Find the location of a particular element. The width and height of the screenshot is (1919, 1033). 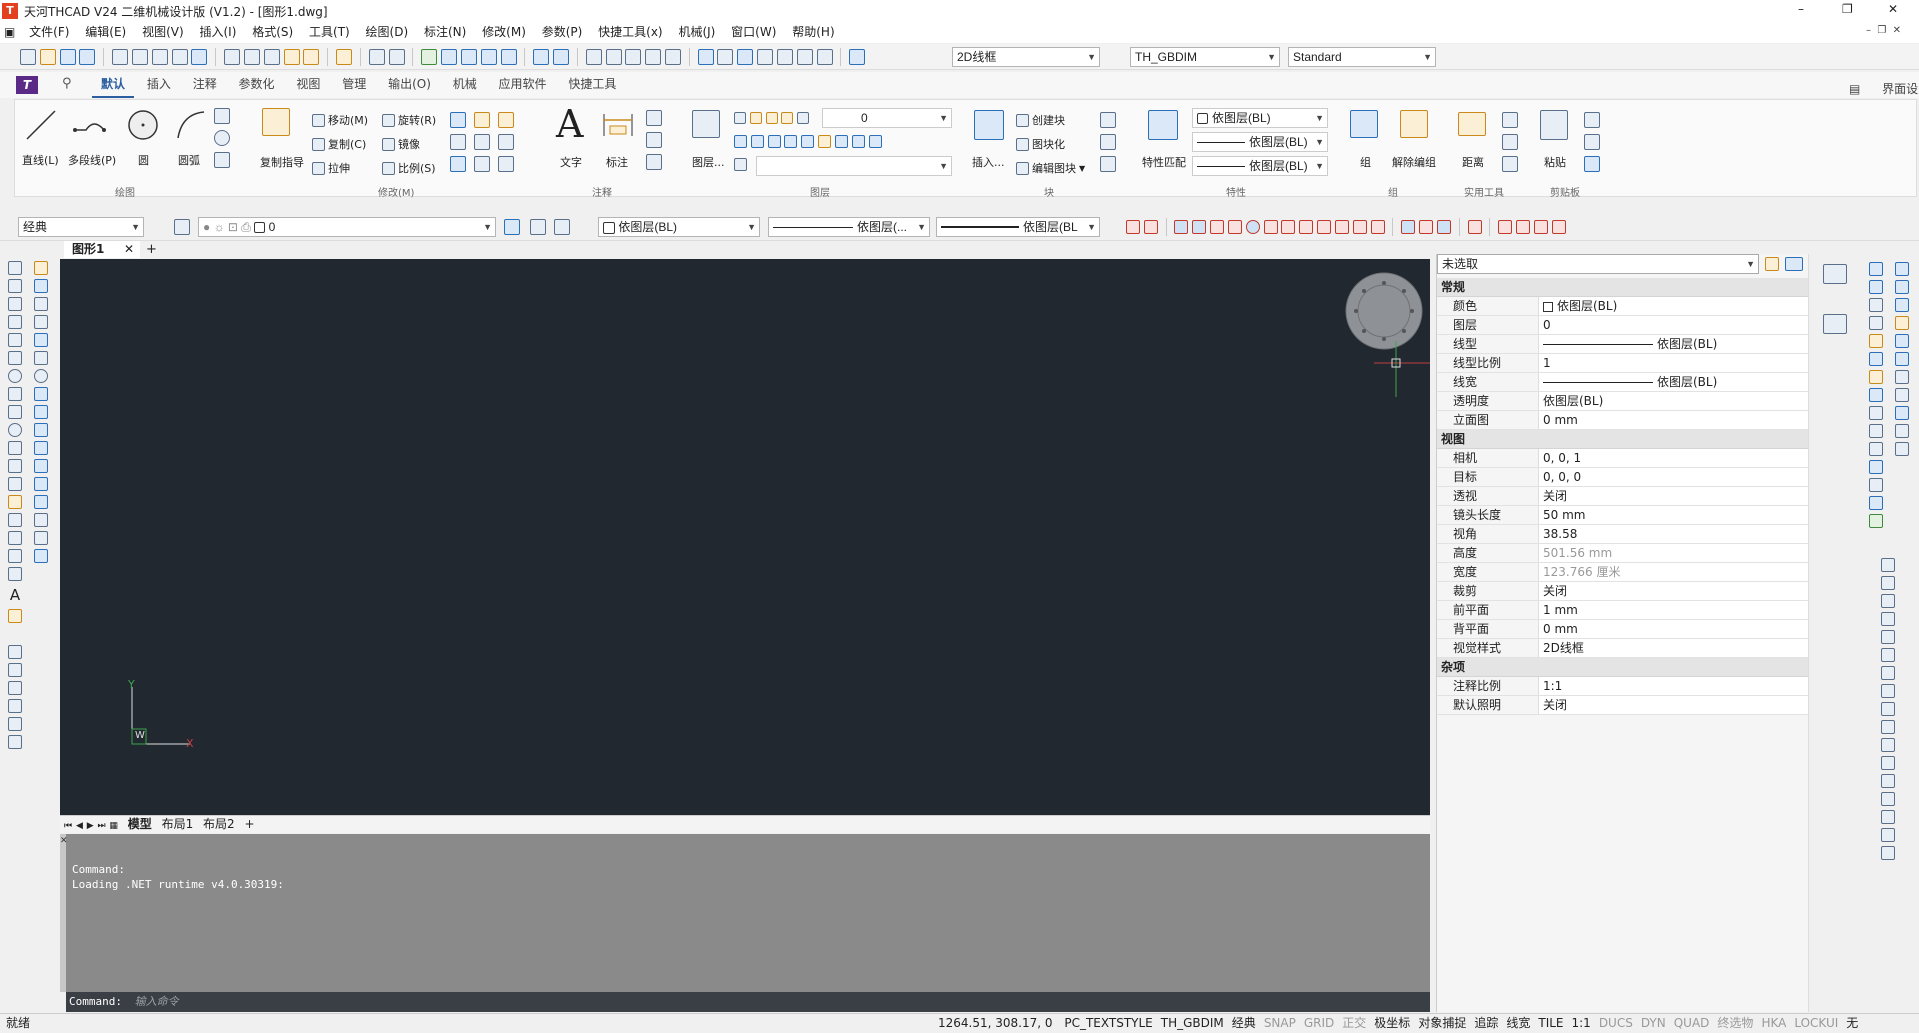

plot-icon is located at coordinates (139, 57).